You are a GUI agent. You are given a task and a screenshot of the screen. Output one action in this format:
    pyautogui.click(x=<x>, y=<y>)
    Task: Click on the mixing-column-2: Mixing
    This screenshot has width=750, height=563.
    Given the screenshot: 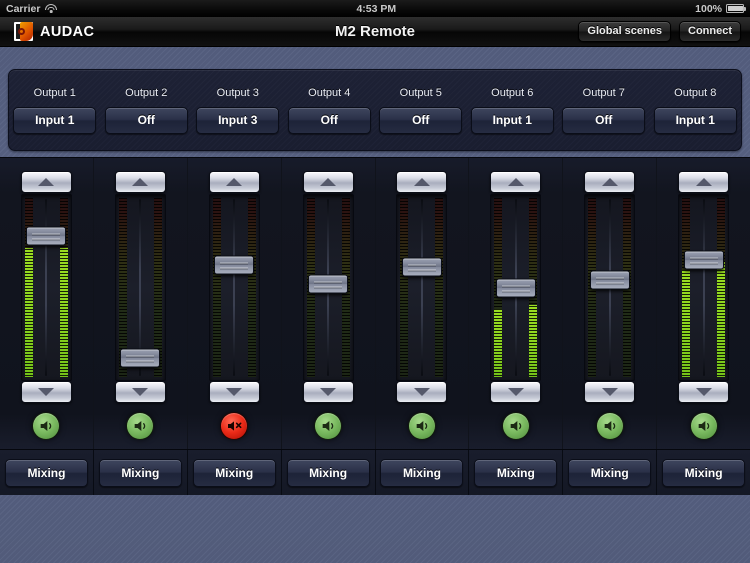 What is the action you would take?
    pyautogui.click(x=141, y=472)
    